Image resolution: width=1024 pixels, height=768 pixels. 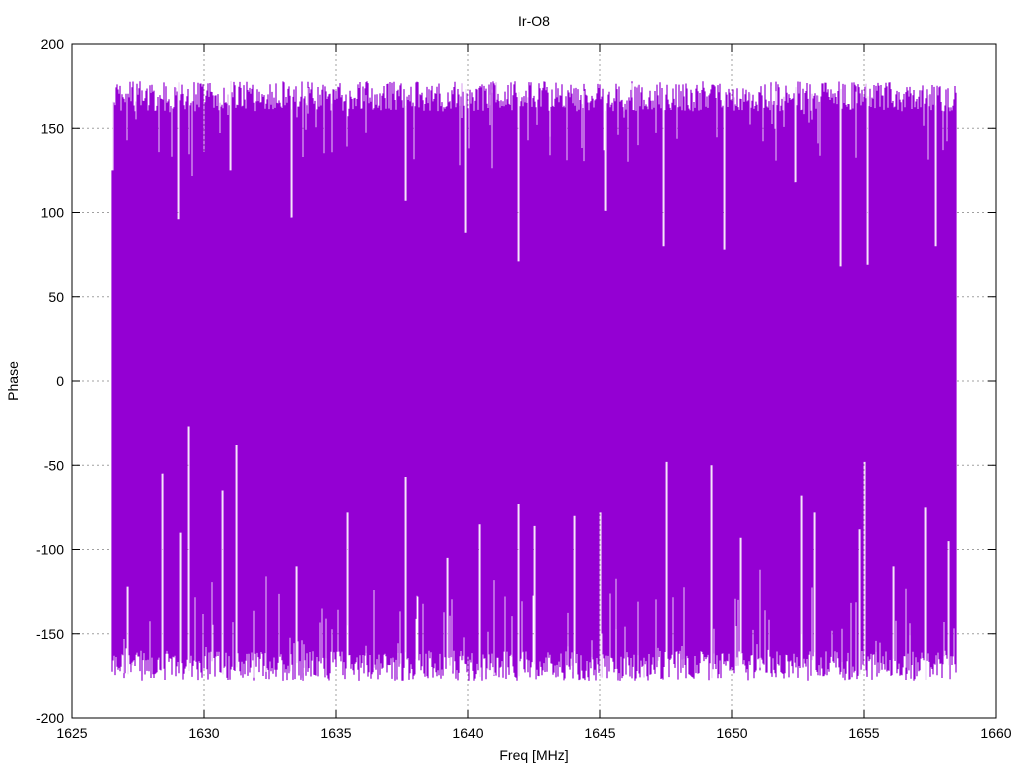 What do you see at coordinates (599, 733) in the screenshot?
I see `x-tick-label: 1645` at bounding box center [599, 733].